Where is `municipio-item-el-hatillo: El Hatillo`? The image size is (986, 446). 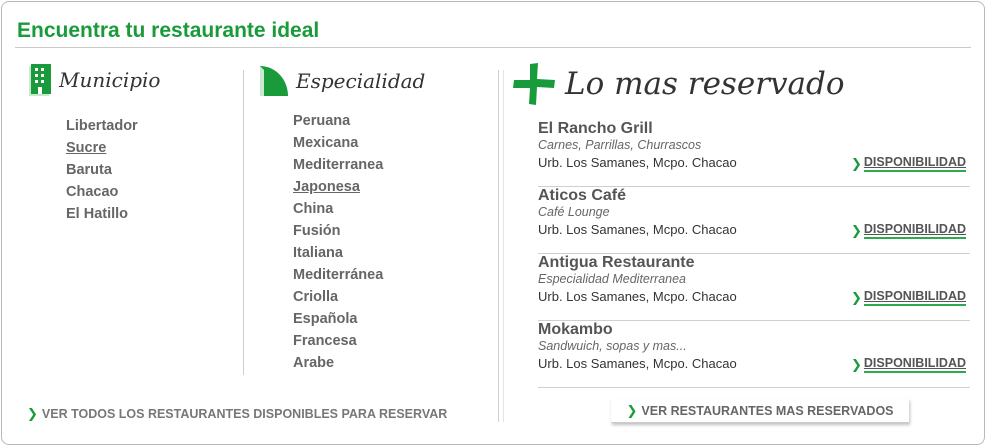 municipio-item-el-hatillo: El Hatillo is located at coordinates (102, 214).